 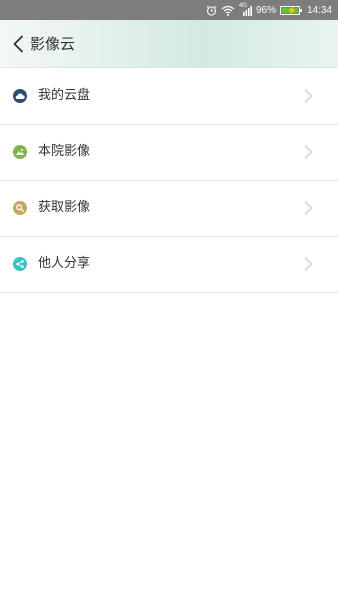 What do you see at coordinates (64, 151) in the screenshot?
I see `menu-item-label: 本院影像` at bounding box center [64, 151].